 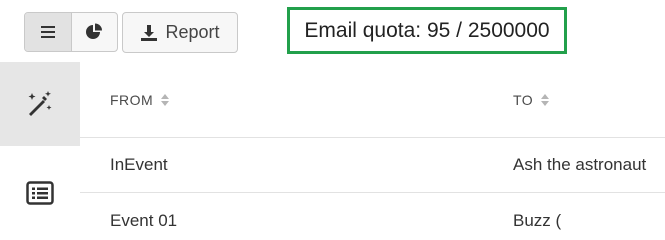 I want to click on report-button-label: Report, so click(x=192, y=32).